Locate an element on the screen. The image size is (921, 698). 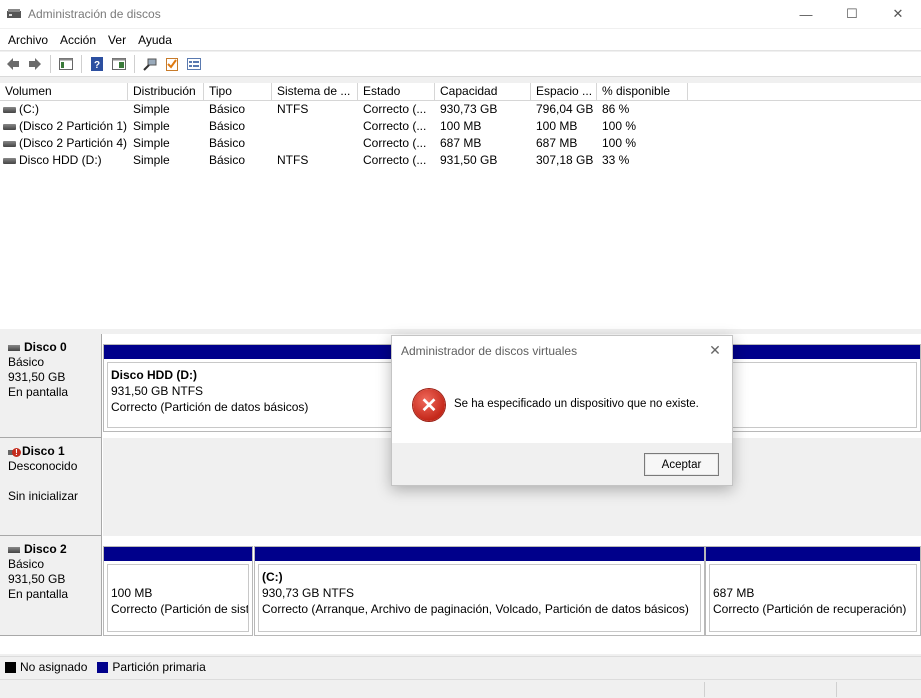
error-icon: ✕ is located at coordinates (429, 405).